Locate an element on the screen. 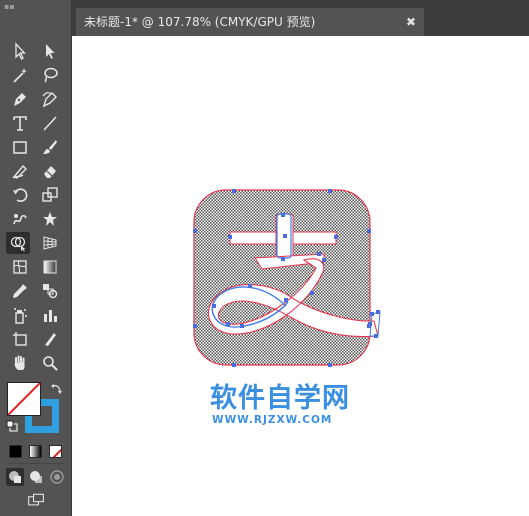  none-mode-button is located at coordinates (55, 451).